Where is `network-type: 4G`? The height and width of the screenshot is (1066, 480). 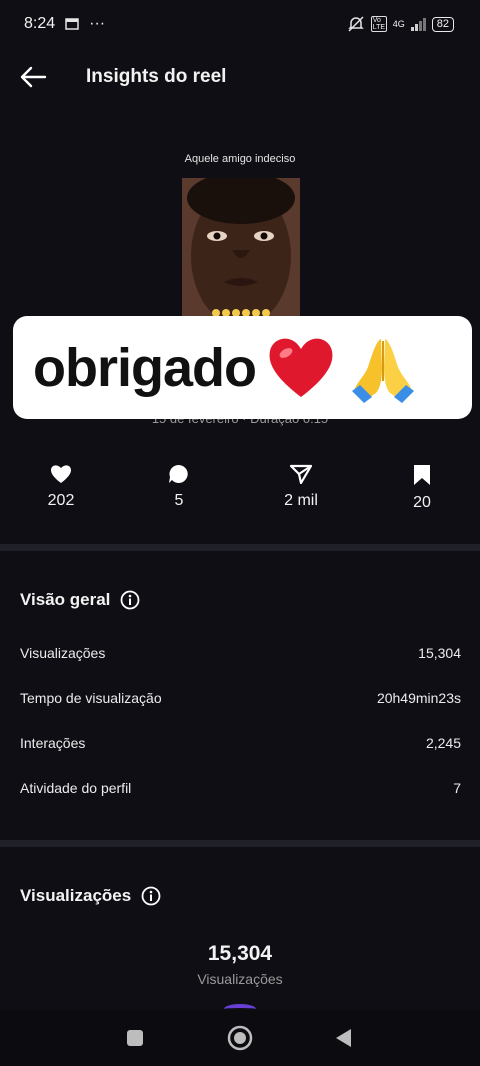 network-type: 4G is located at coordinates (398, 24).